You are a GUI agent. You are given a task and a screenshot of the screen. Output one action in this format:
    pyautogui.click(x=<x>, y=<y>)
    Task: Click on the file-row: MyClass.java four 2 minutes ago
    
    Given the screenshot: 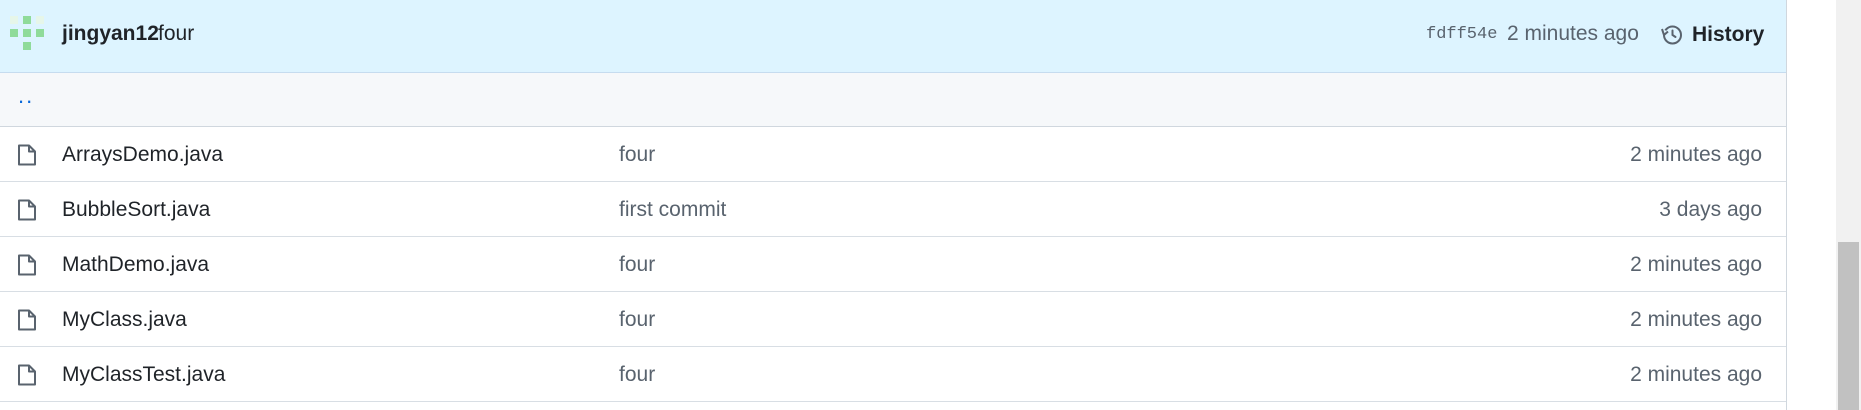 What is the action you would take?
    pyautogui.click(x=893, y=319)
    